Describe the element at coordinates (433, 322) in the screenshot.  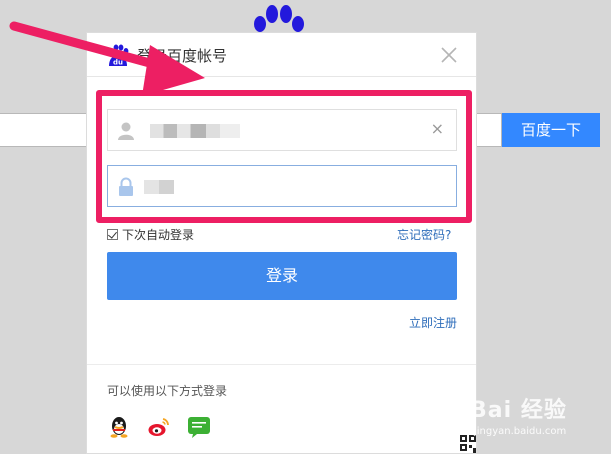
I see `register-link: 立即注册` at that location.